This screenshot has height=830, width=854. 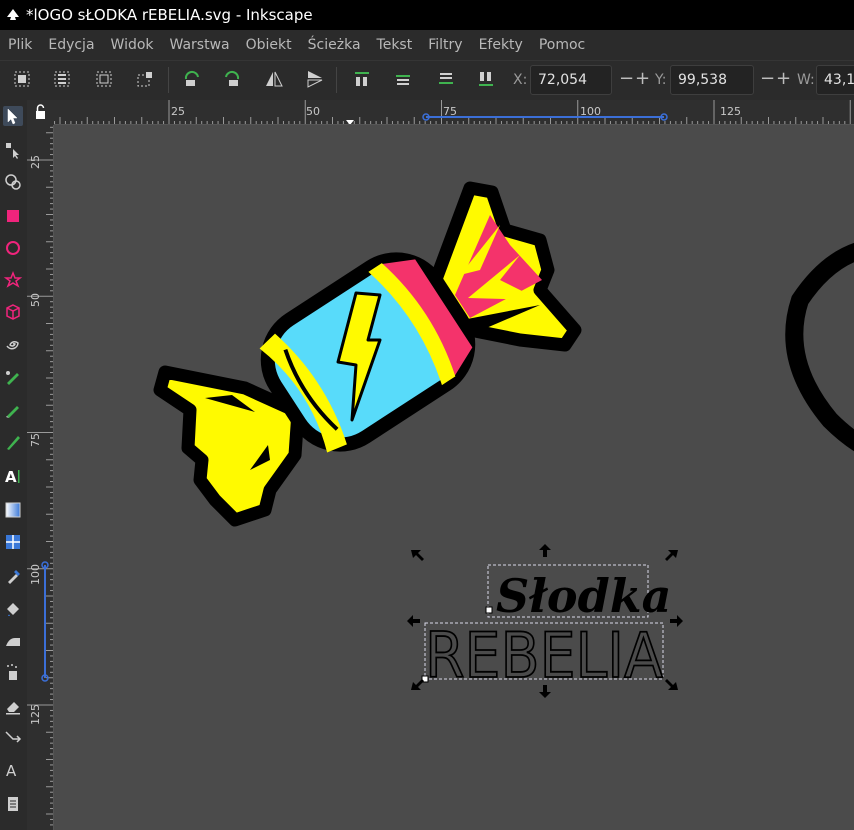 What do you see at coordinates (145, 79) in the screenshot?
I see `touch-select-icon` at bounding box center [145, 79].